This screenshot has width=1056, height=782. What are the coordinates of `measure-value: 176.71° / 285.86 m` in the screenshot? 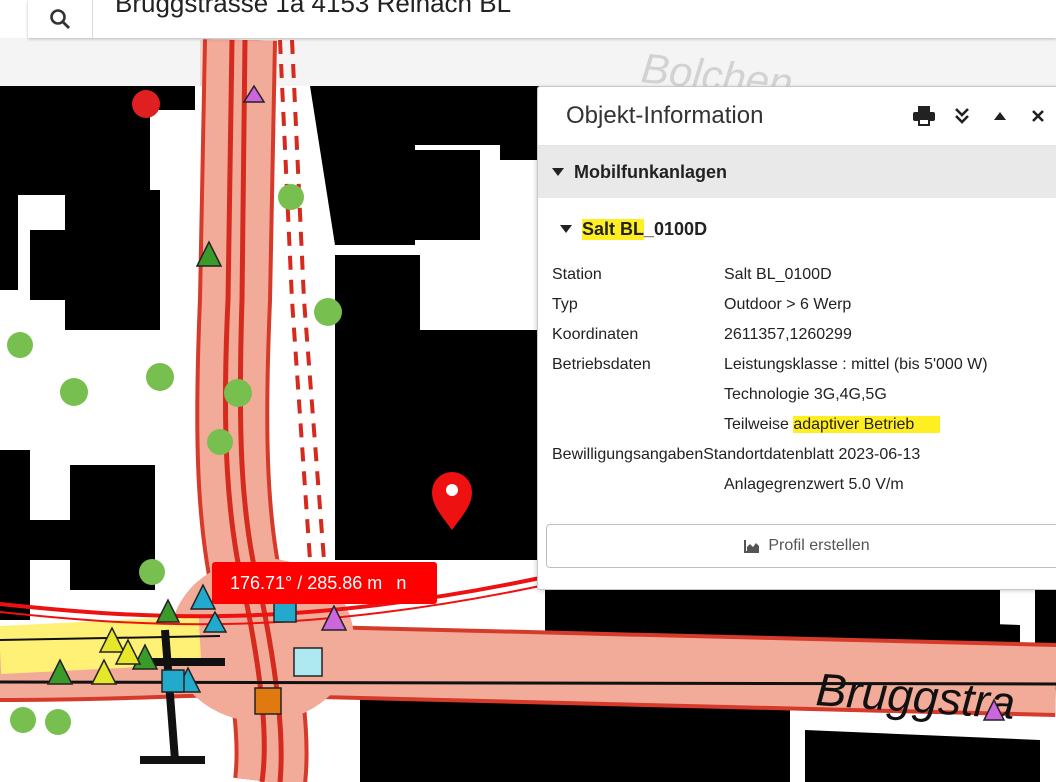 It's located at (306, 582).